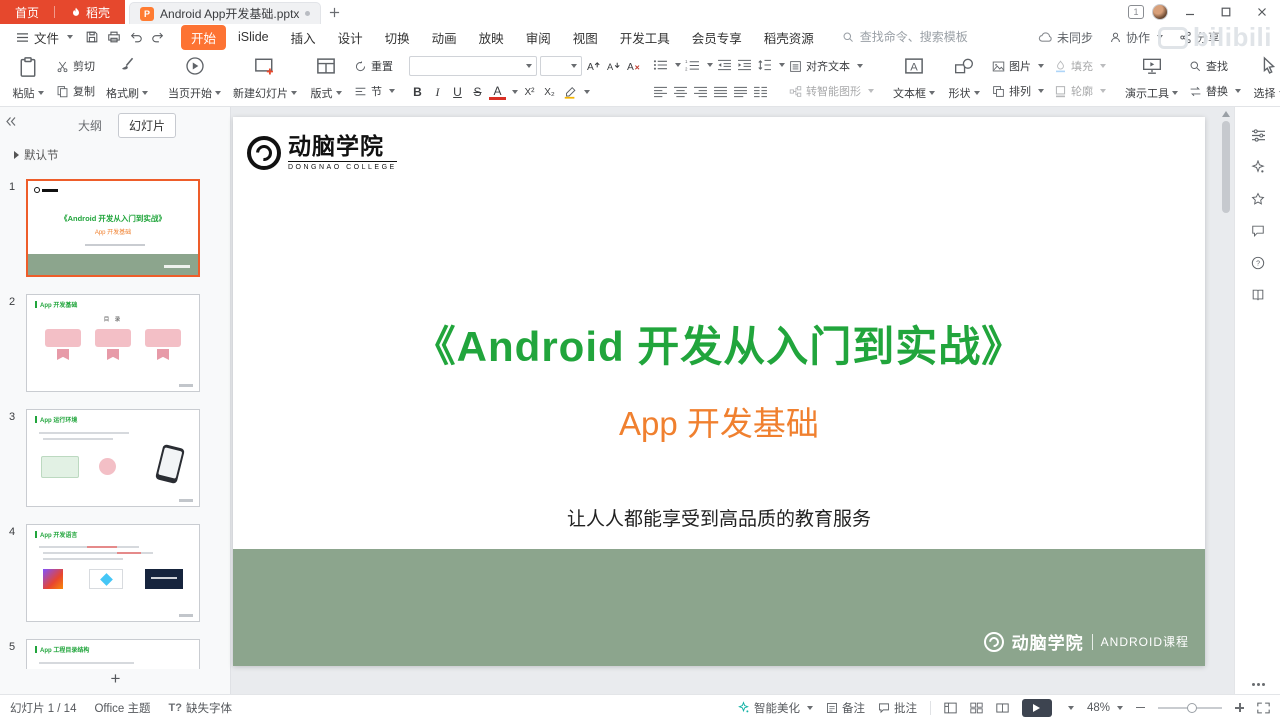  I want to click on scroll-up-icon, so click(1226, 114).